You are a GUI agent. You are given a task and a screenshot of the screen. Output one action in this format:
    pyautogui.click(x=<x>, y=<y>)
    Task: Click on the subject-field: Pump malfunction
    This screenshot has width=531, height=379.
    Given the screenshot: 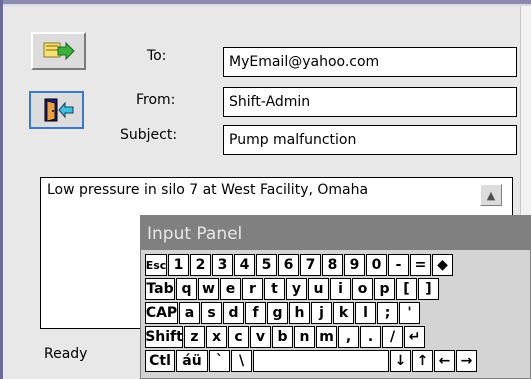 What is the action you would take?
    pyautogui.click(x=370, y=140)
    